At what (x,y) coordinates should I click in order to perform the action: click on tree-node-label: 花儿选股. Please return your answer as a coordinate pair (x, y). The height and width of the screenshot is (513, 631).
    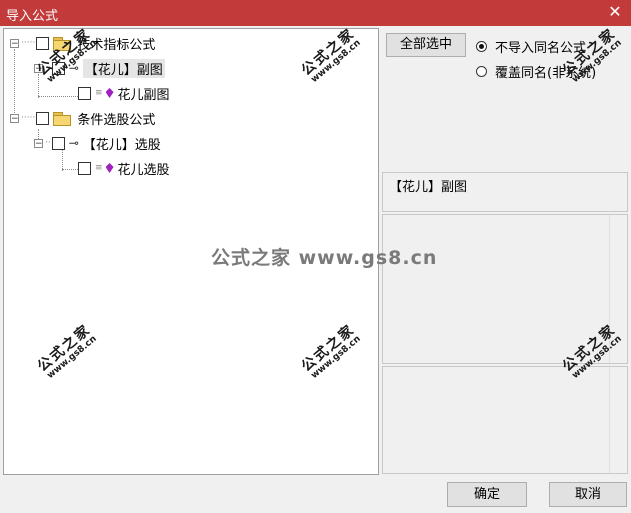
    Looking at the image, I should click on (143, 170).